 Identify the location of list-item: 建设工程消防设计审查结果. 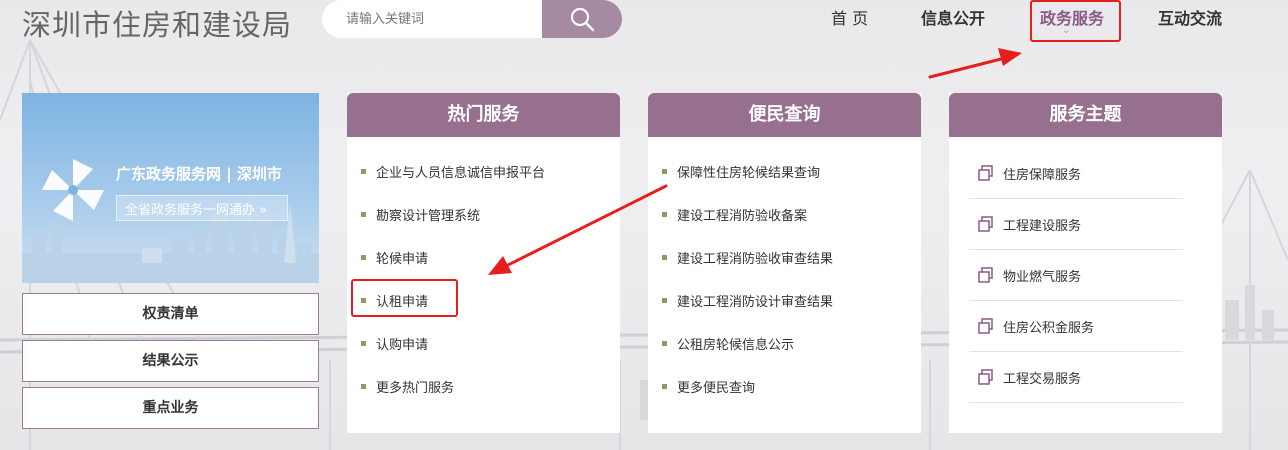
(747, 300).